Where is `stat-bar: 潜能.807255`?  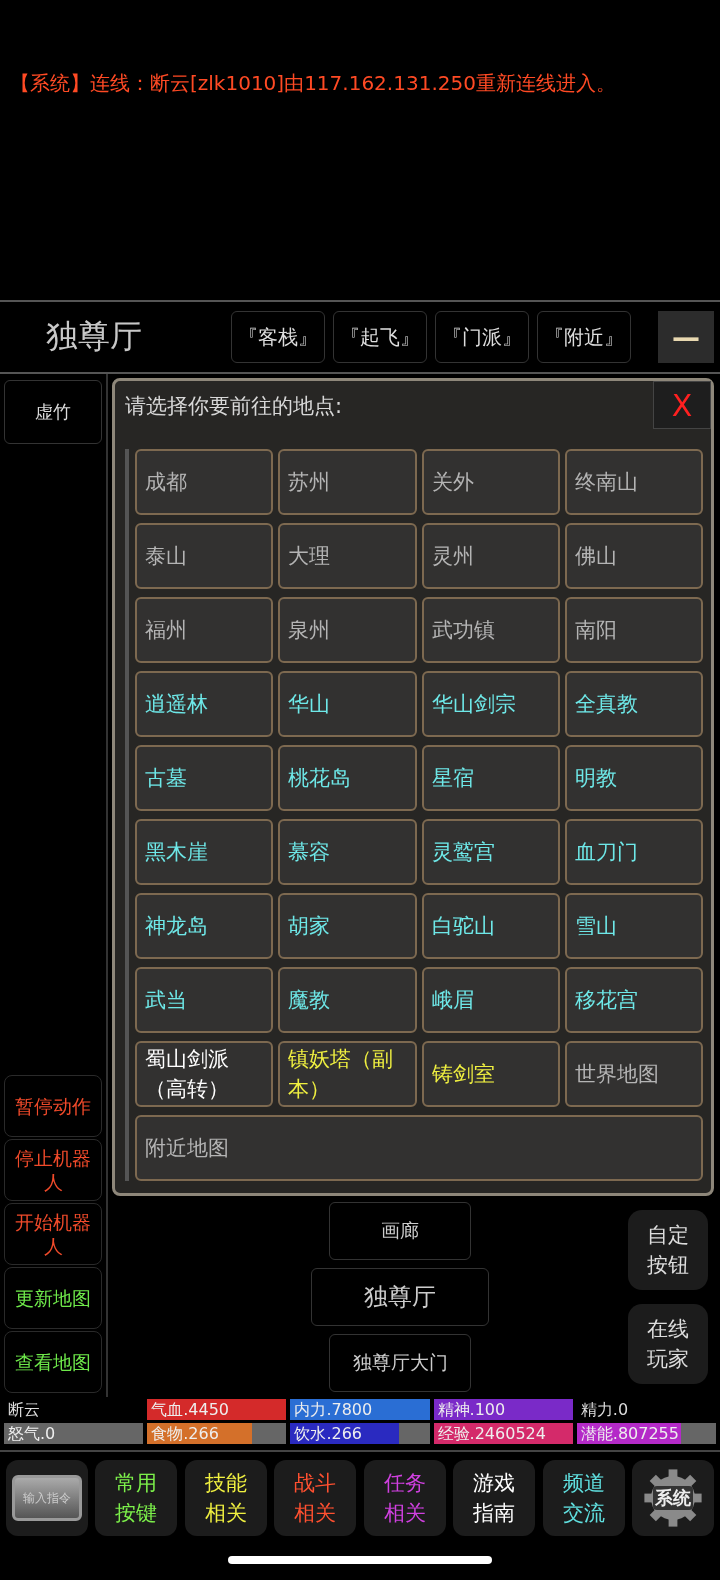
stat-bar: 潜能.807255 is located at coordinates (646, 1433).